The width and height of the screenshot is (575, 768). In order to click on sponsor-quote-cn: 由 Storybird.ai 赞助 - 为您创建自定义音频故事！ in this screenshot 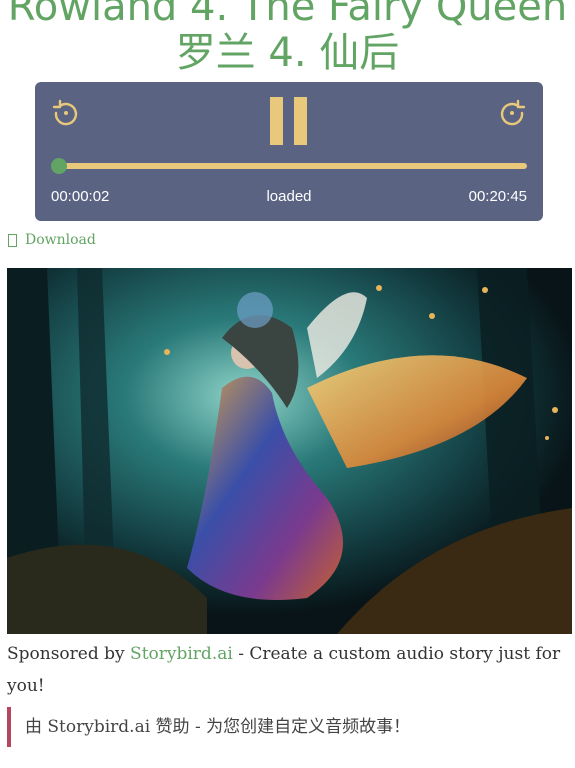, I will do `click(287, 727)`.